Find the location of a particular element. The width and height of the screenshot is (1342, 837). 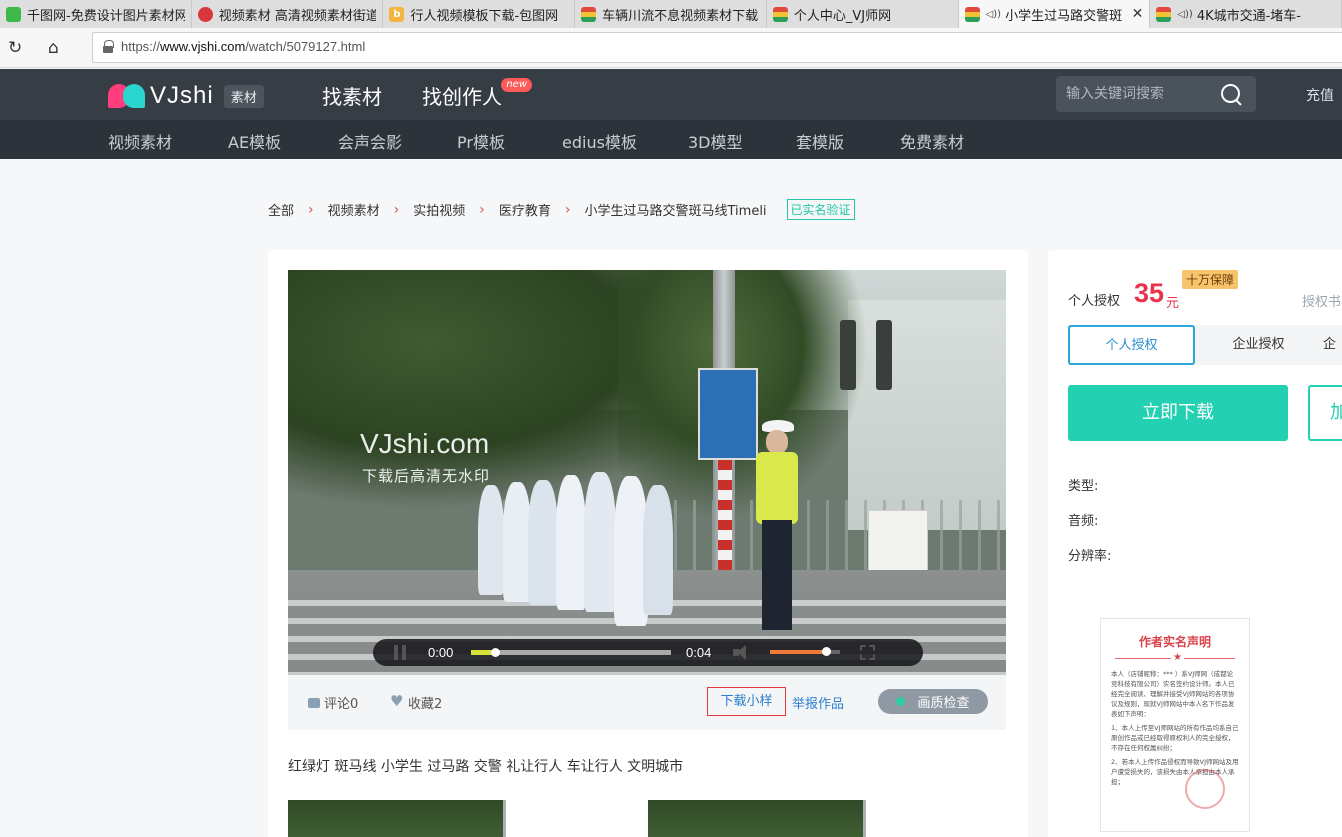

add-to-cart-button: 加 is located at coordinates (1325, 413).